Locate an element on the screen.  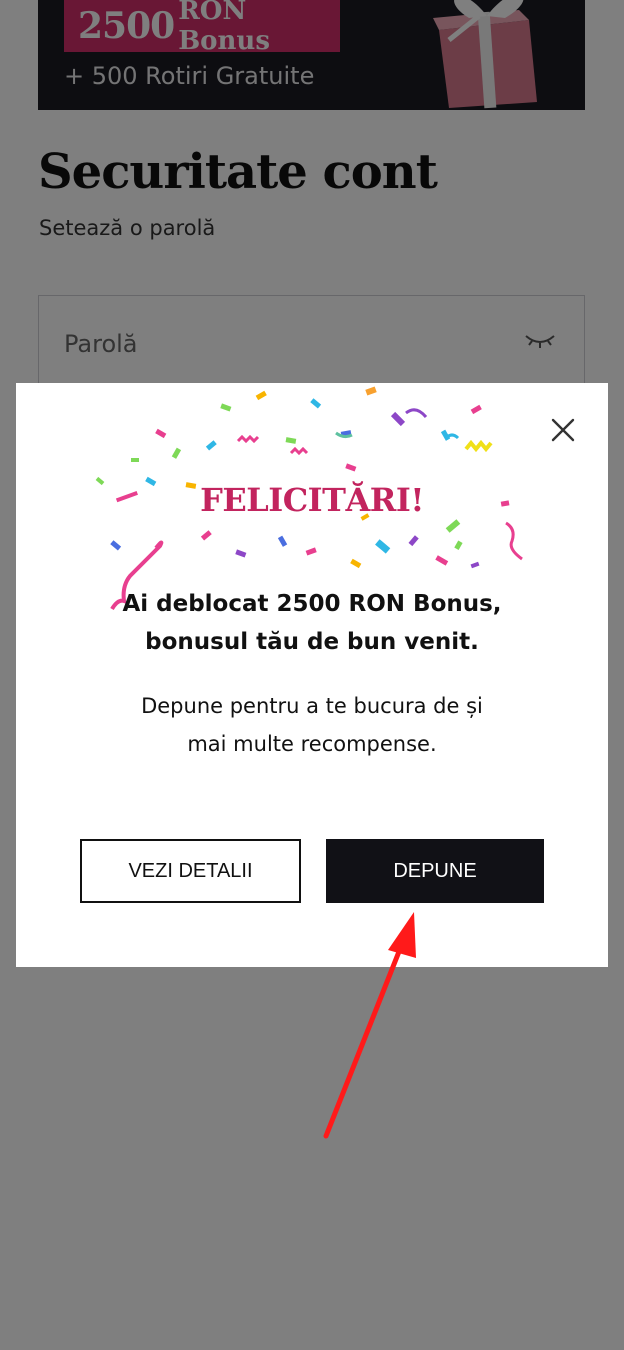
close-icon is located at coordinates (563, 430).